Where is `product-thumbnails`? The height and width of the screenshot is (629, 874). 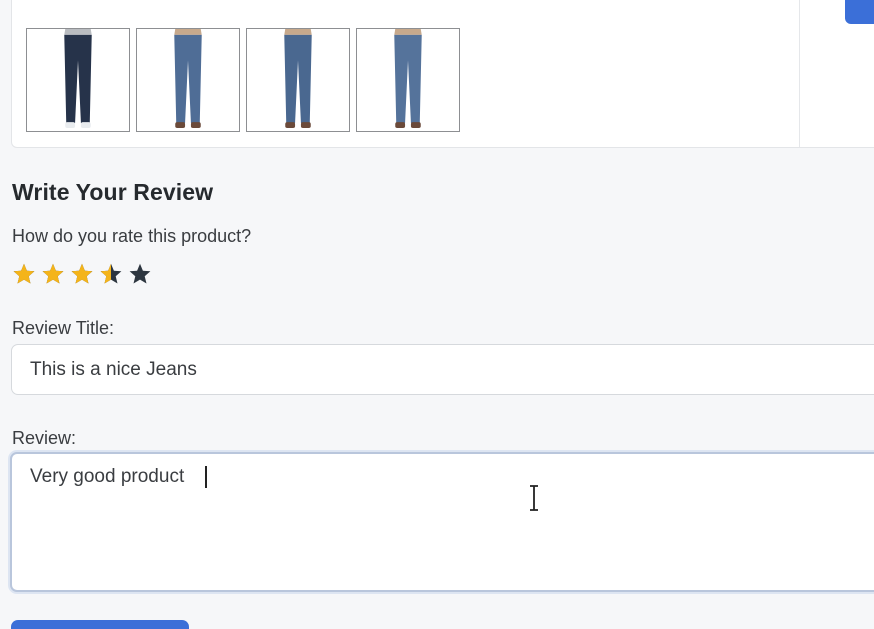
product-thumbnails is located at coordinates (243, 80).